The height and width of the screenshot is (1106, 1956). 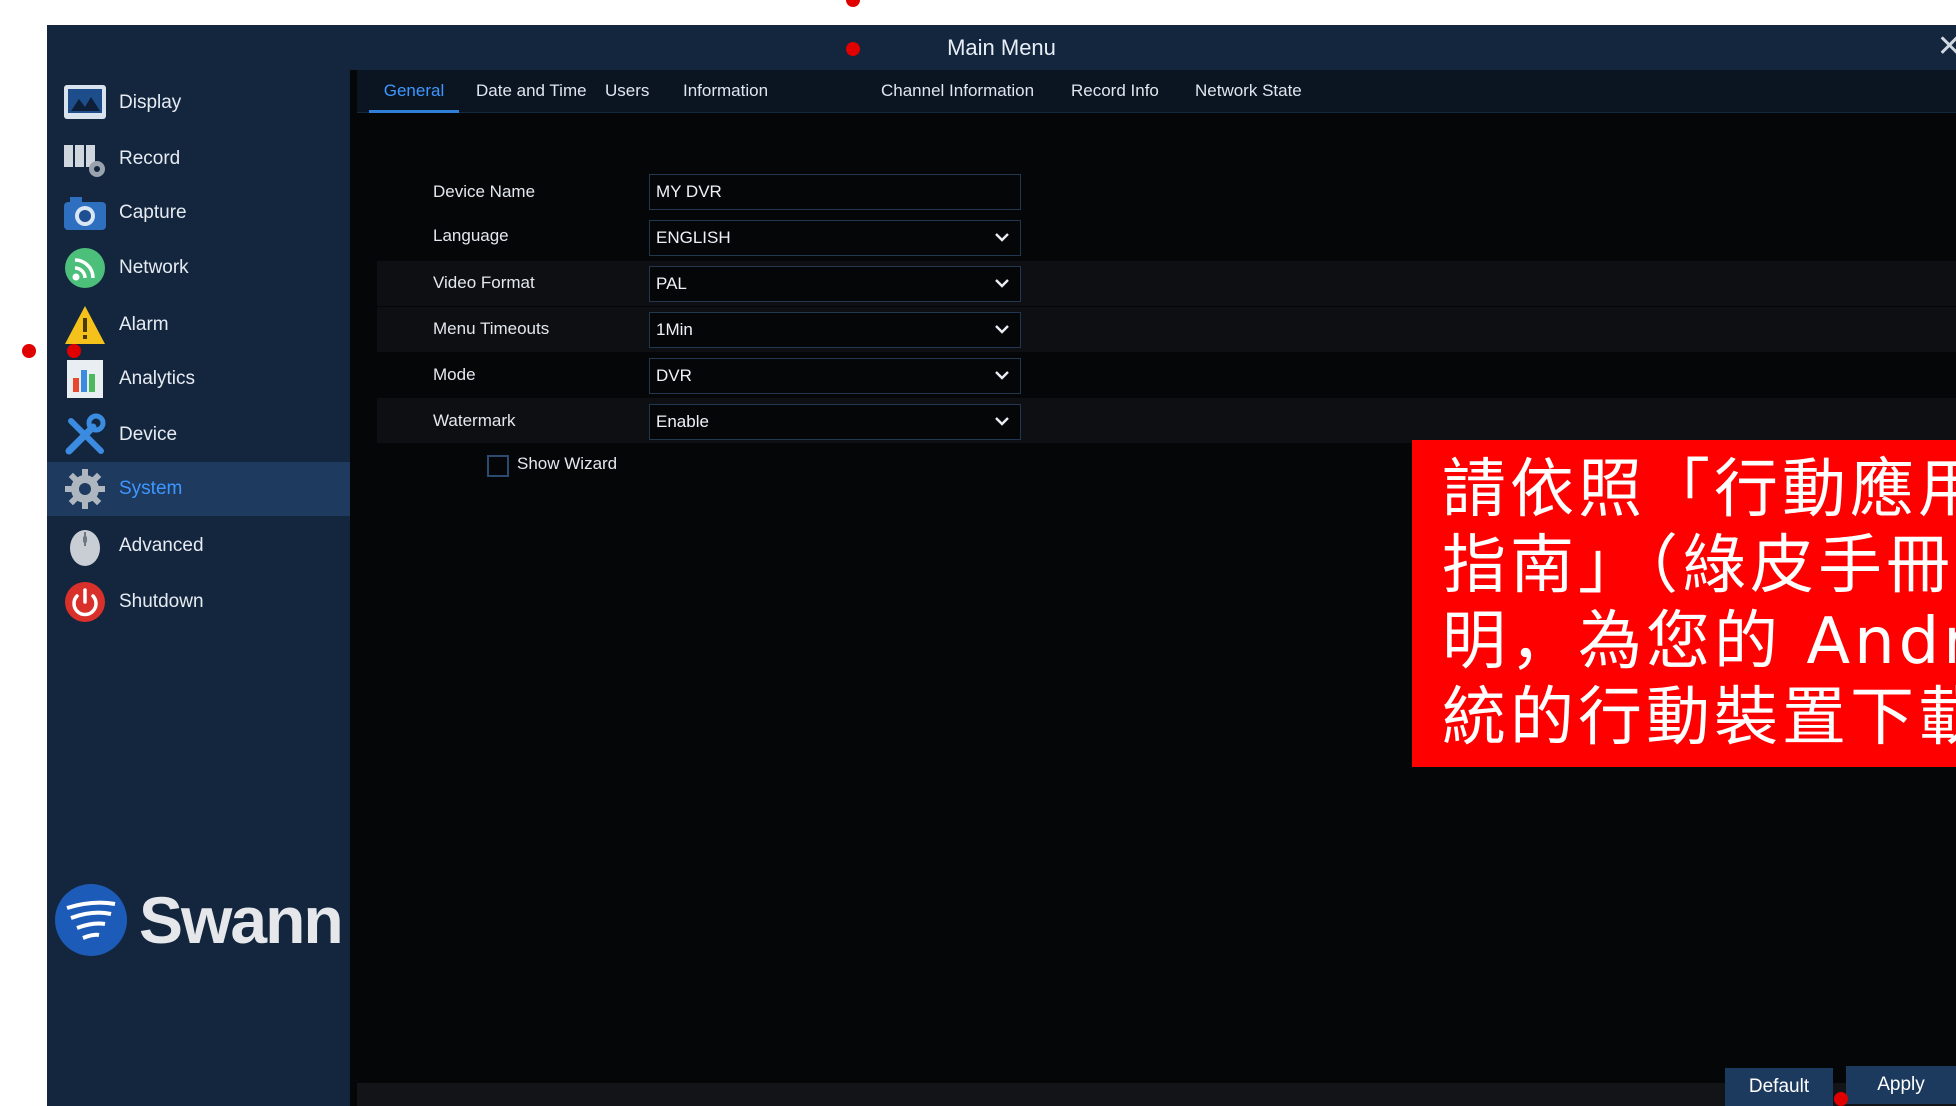 I want to click on sidebar-item-record: Record, so click(x=198, y=159).